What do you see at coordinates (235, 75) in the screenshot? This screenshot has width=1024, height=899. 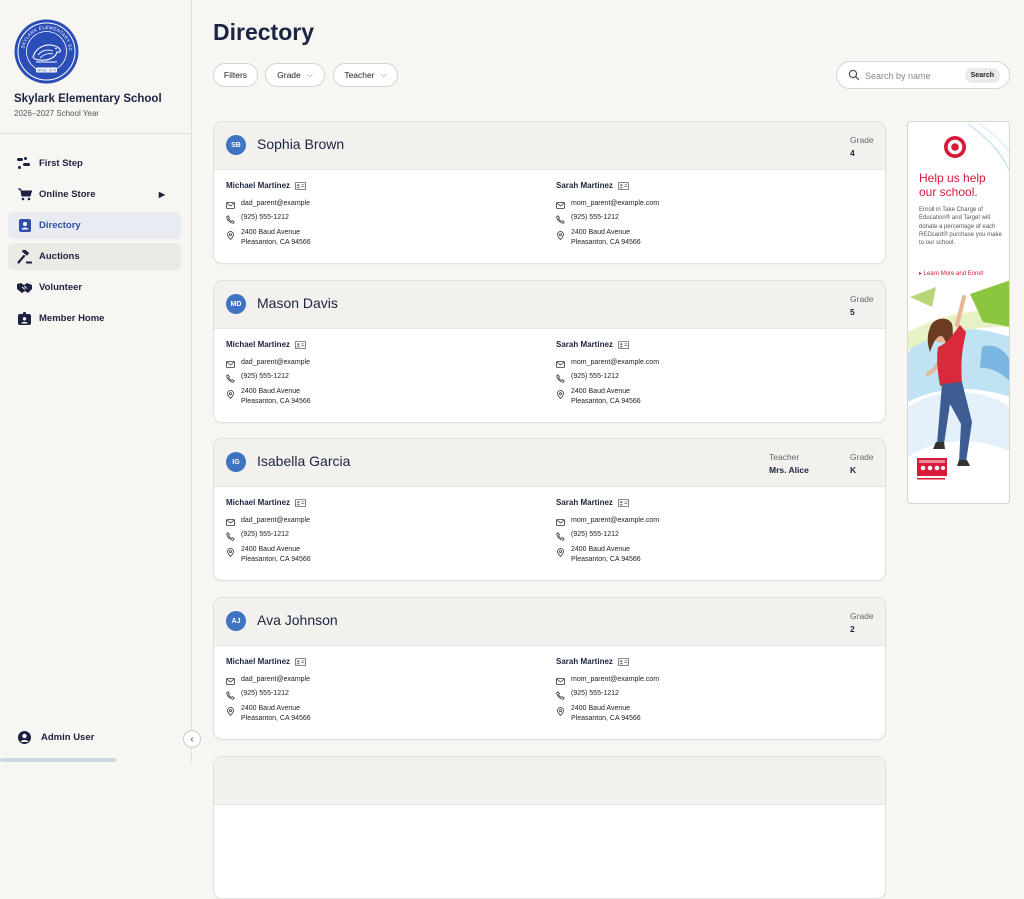 I see `filters-button: Filters` at bounding box center [235, 75].